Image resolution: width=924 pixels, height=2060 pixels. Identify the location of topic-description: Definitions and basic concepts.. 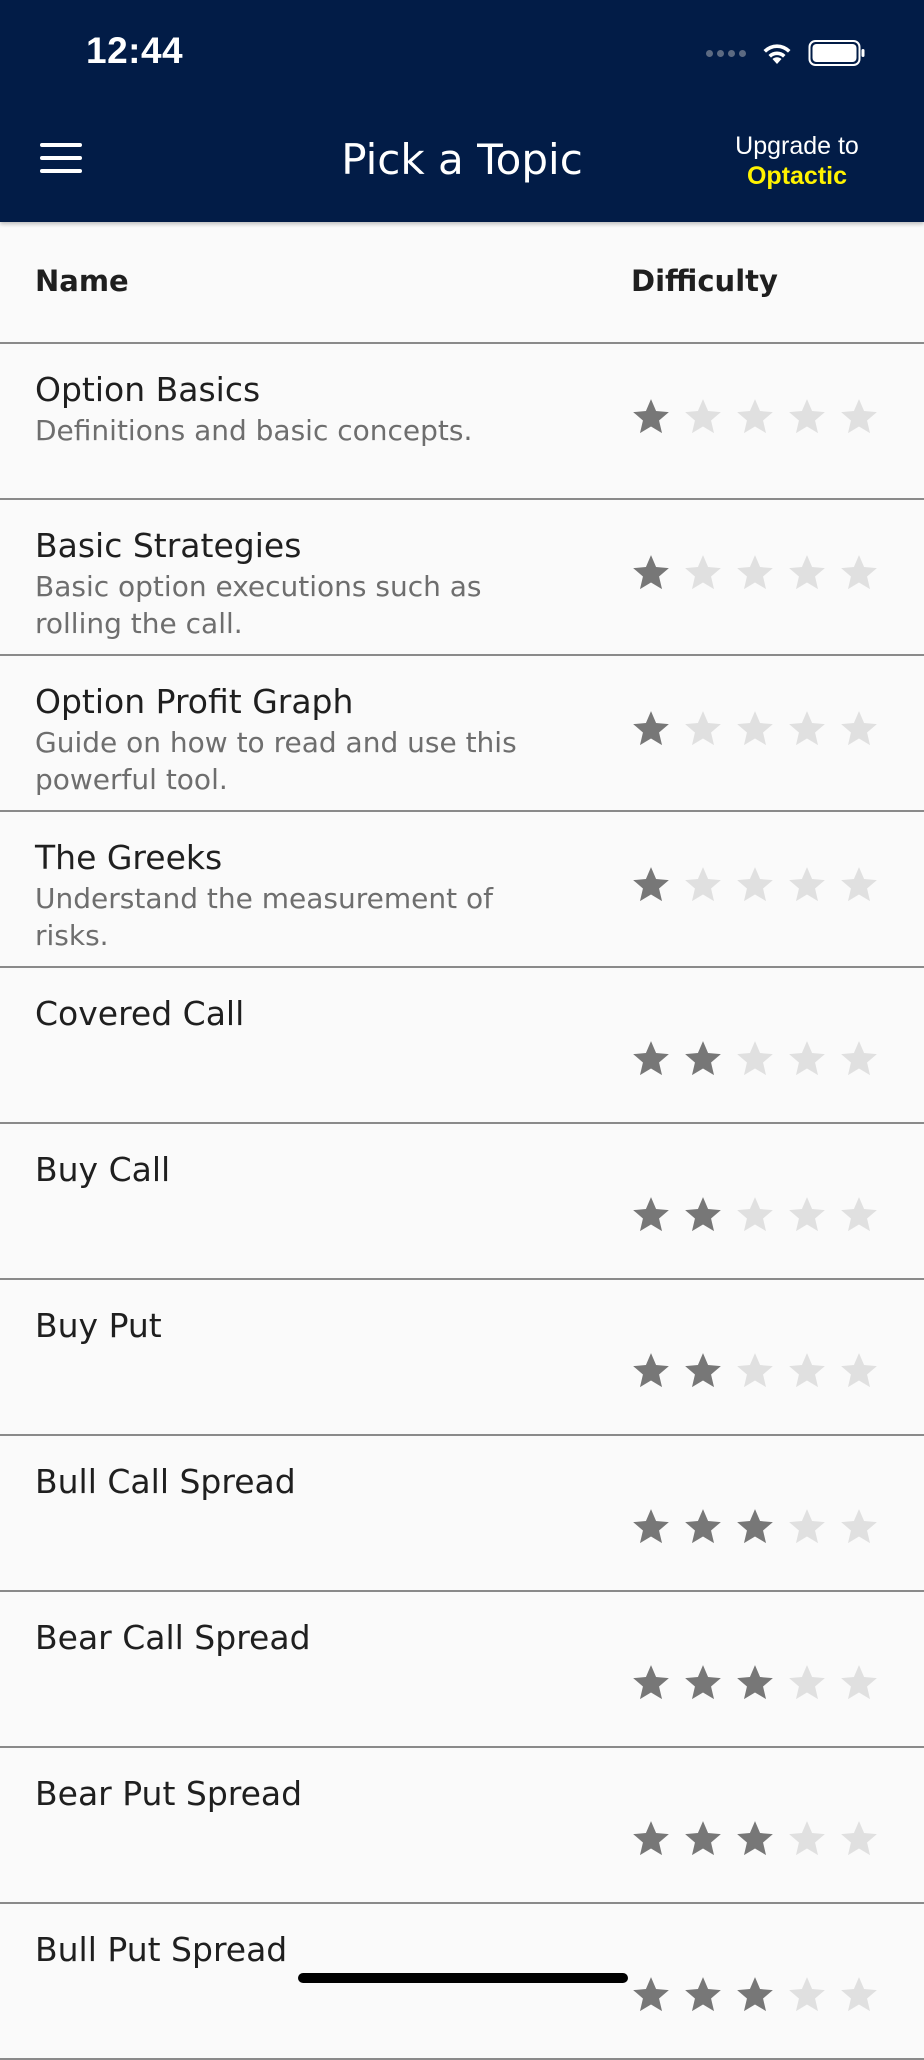
(254, 430).